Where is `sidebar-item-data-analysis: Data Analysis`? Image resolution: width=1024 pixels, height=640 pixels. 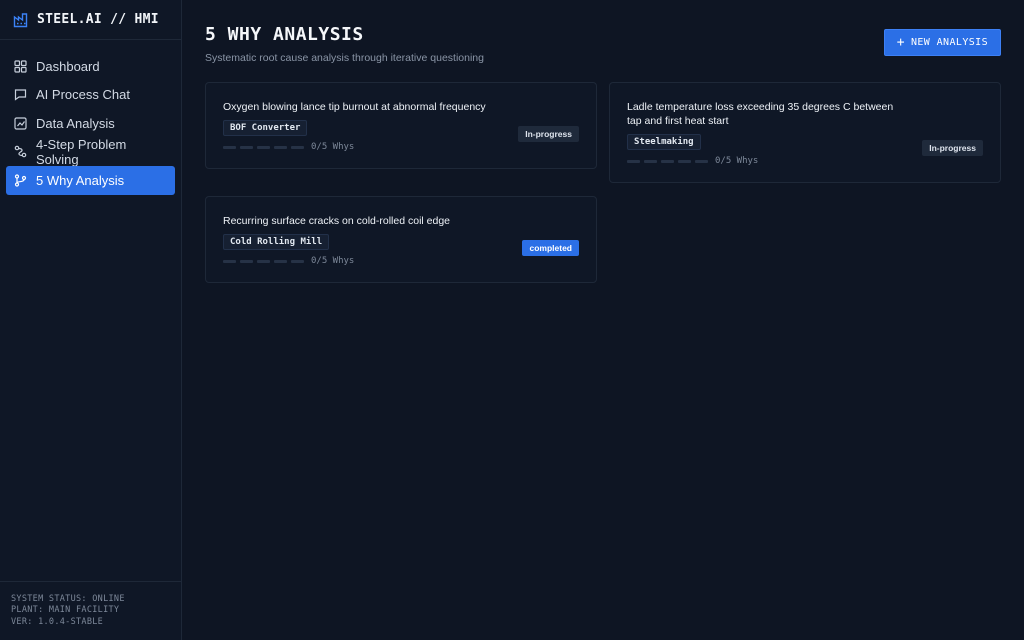 sidebar-item-data-analysis: Data Analysis is located at coordinates (90, 123).